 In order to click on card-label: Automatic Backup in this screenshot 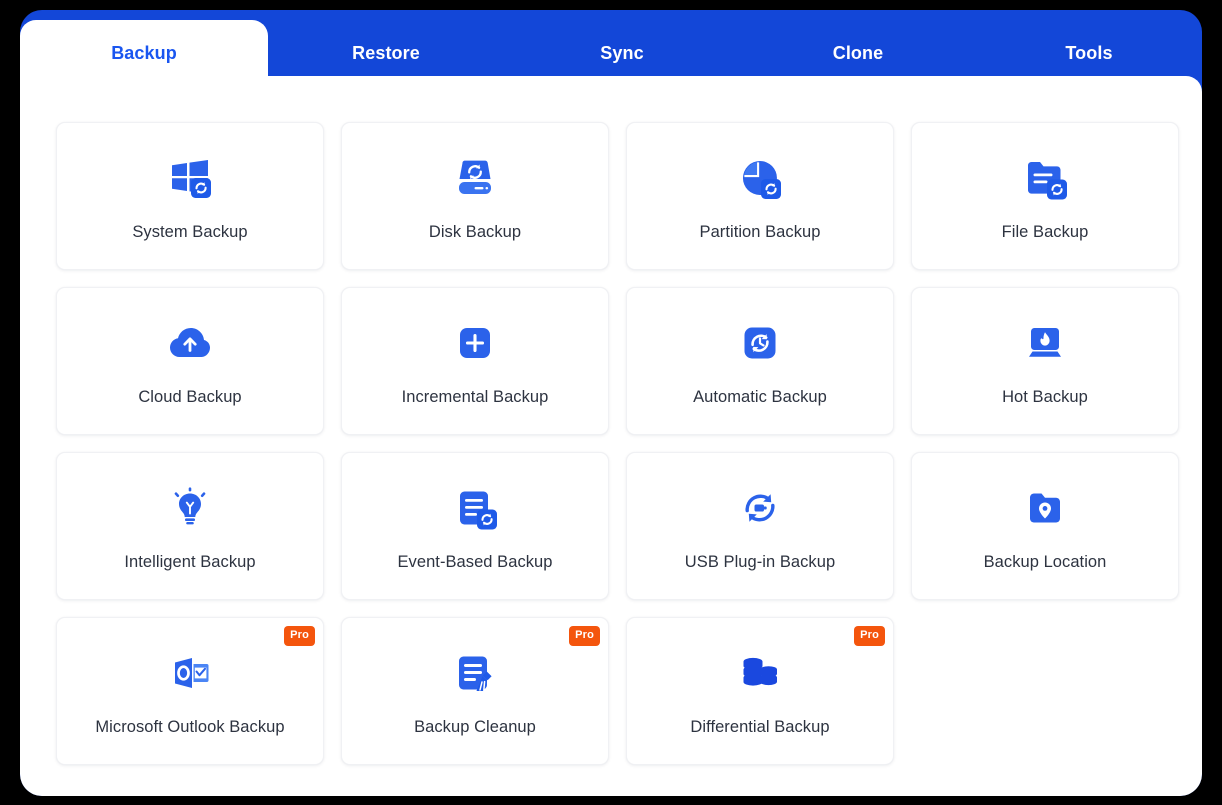, I will do `click(760, 397)`.